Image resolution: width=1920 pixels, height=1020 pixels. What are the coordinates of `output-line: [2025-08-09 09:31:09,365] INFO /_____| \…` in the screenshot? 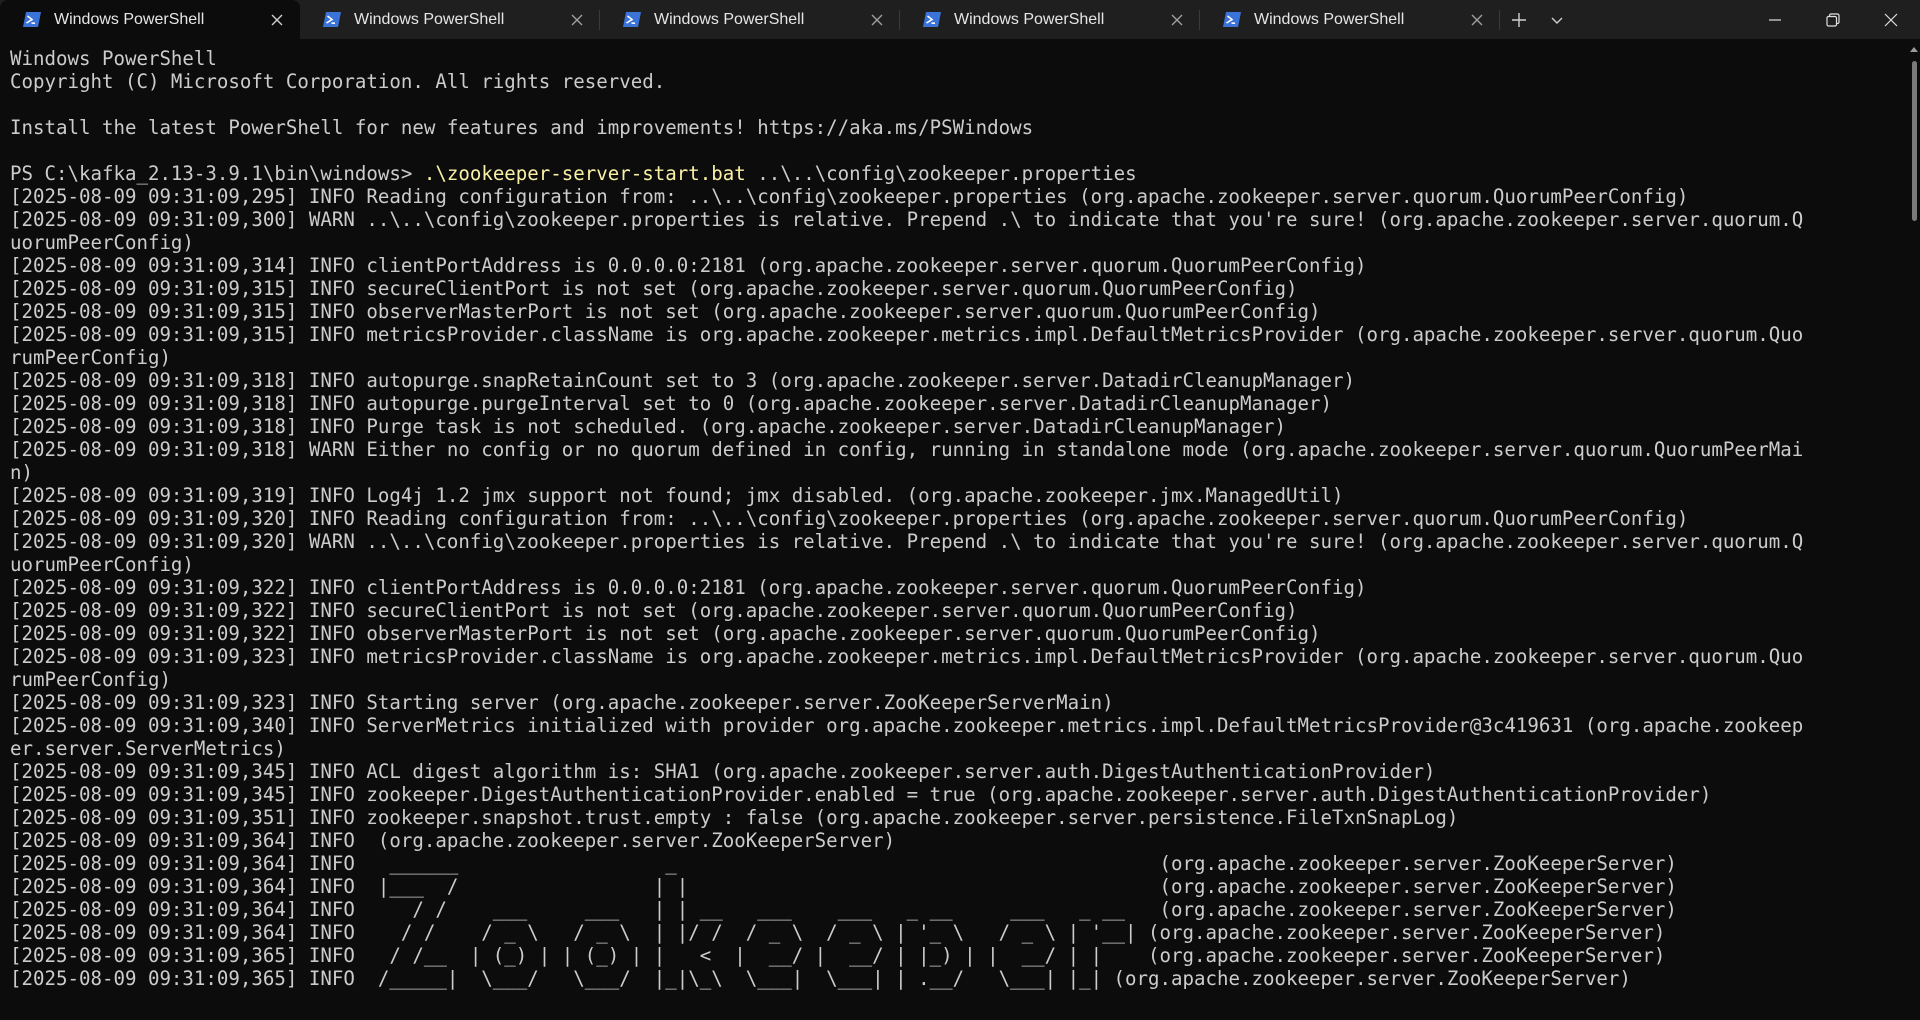 It's located at (820, 978).